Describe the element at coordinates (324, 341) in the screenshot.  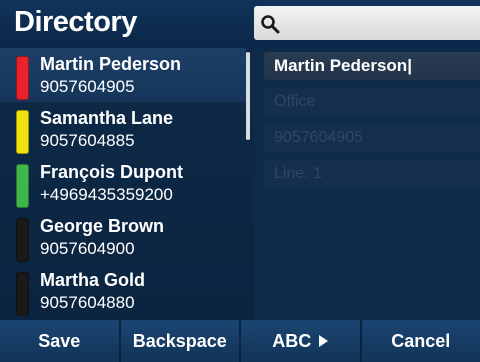
I see `play-arrow-icon` at that location.